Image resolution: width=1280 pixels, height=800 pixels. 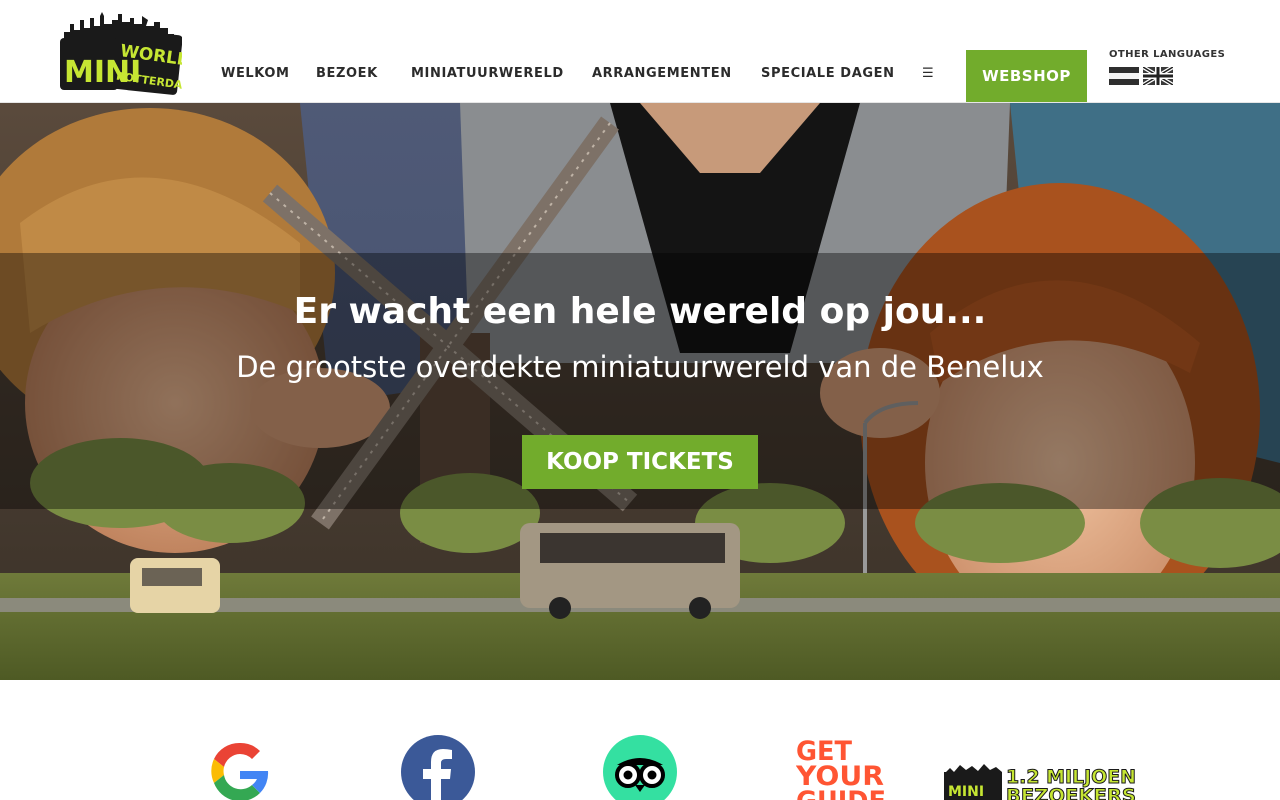 What do you see at coordinates (438, 767) in the screenshot?
I see `facebook-icon` at bounding box center [438, 767].